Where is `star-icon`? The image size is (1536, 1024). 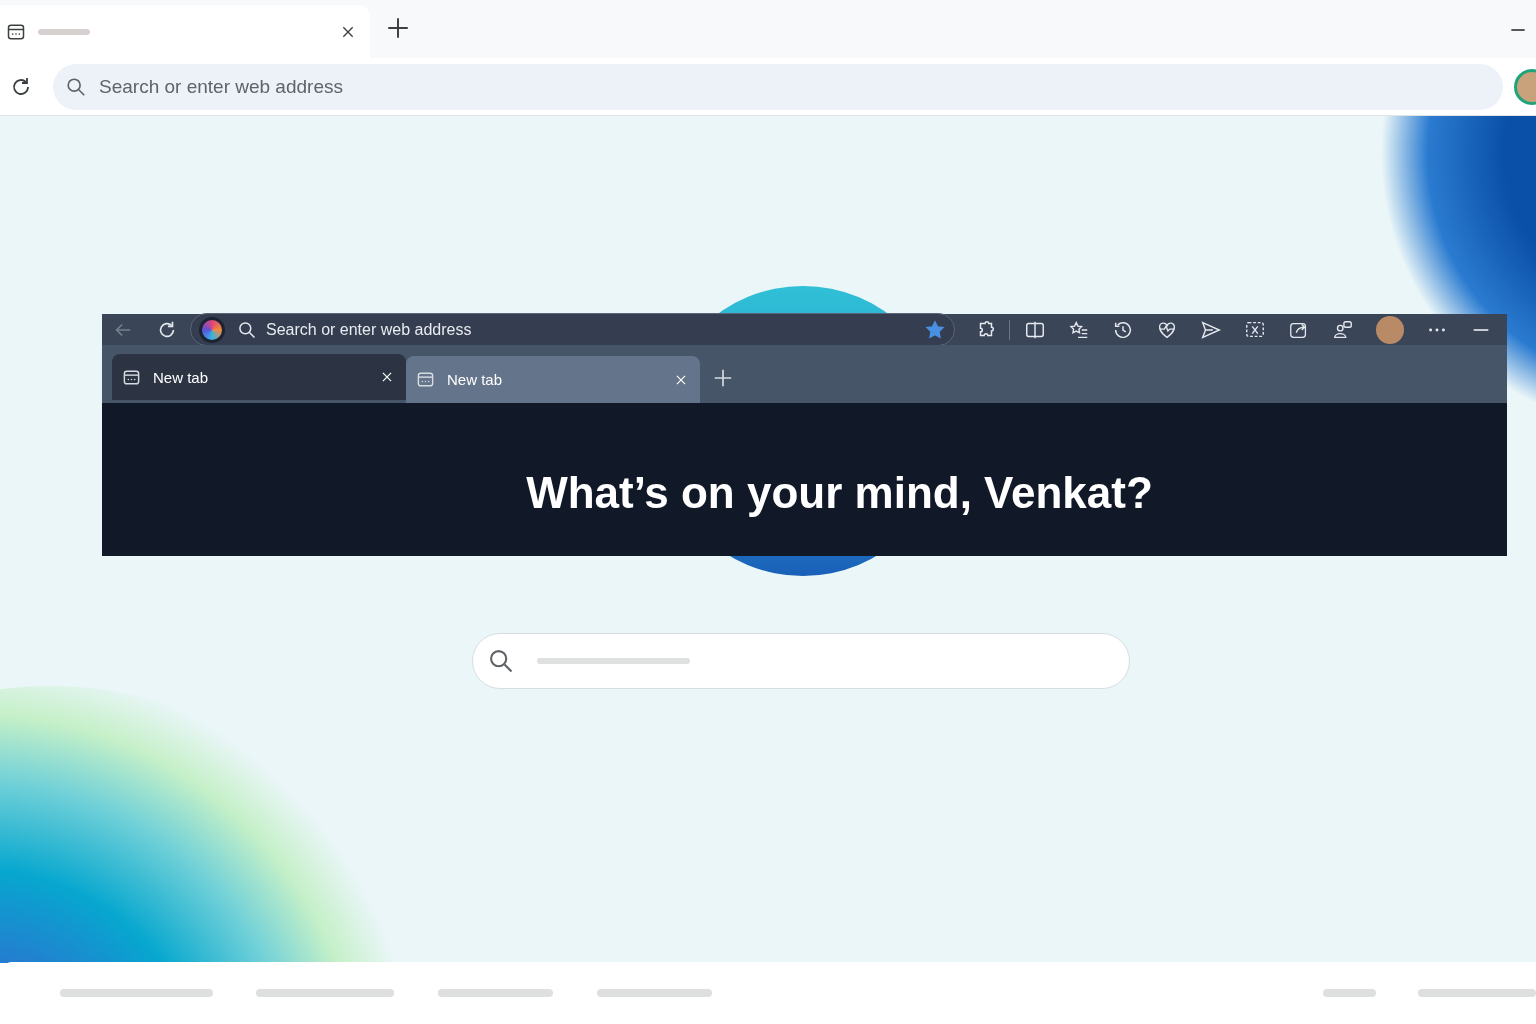
star-icon is located at coordinates (935, 329).